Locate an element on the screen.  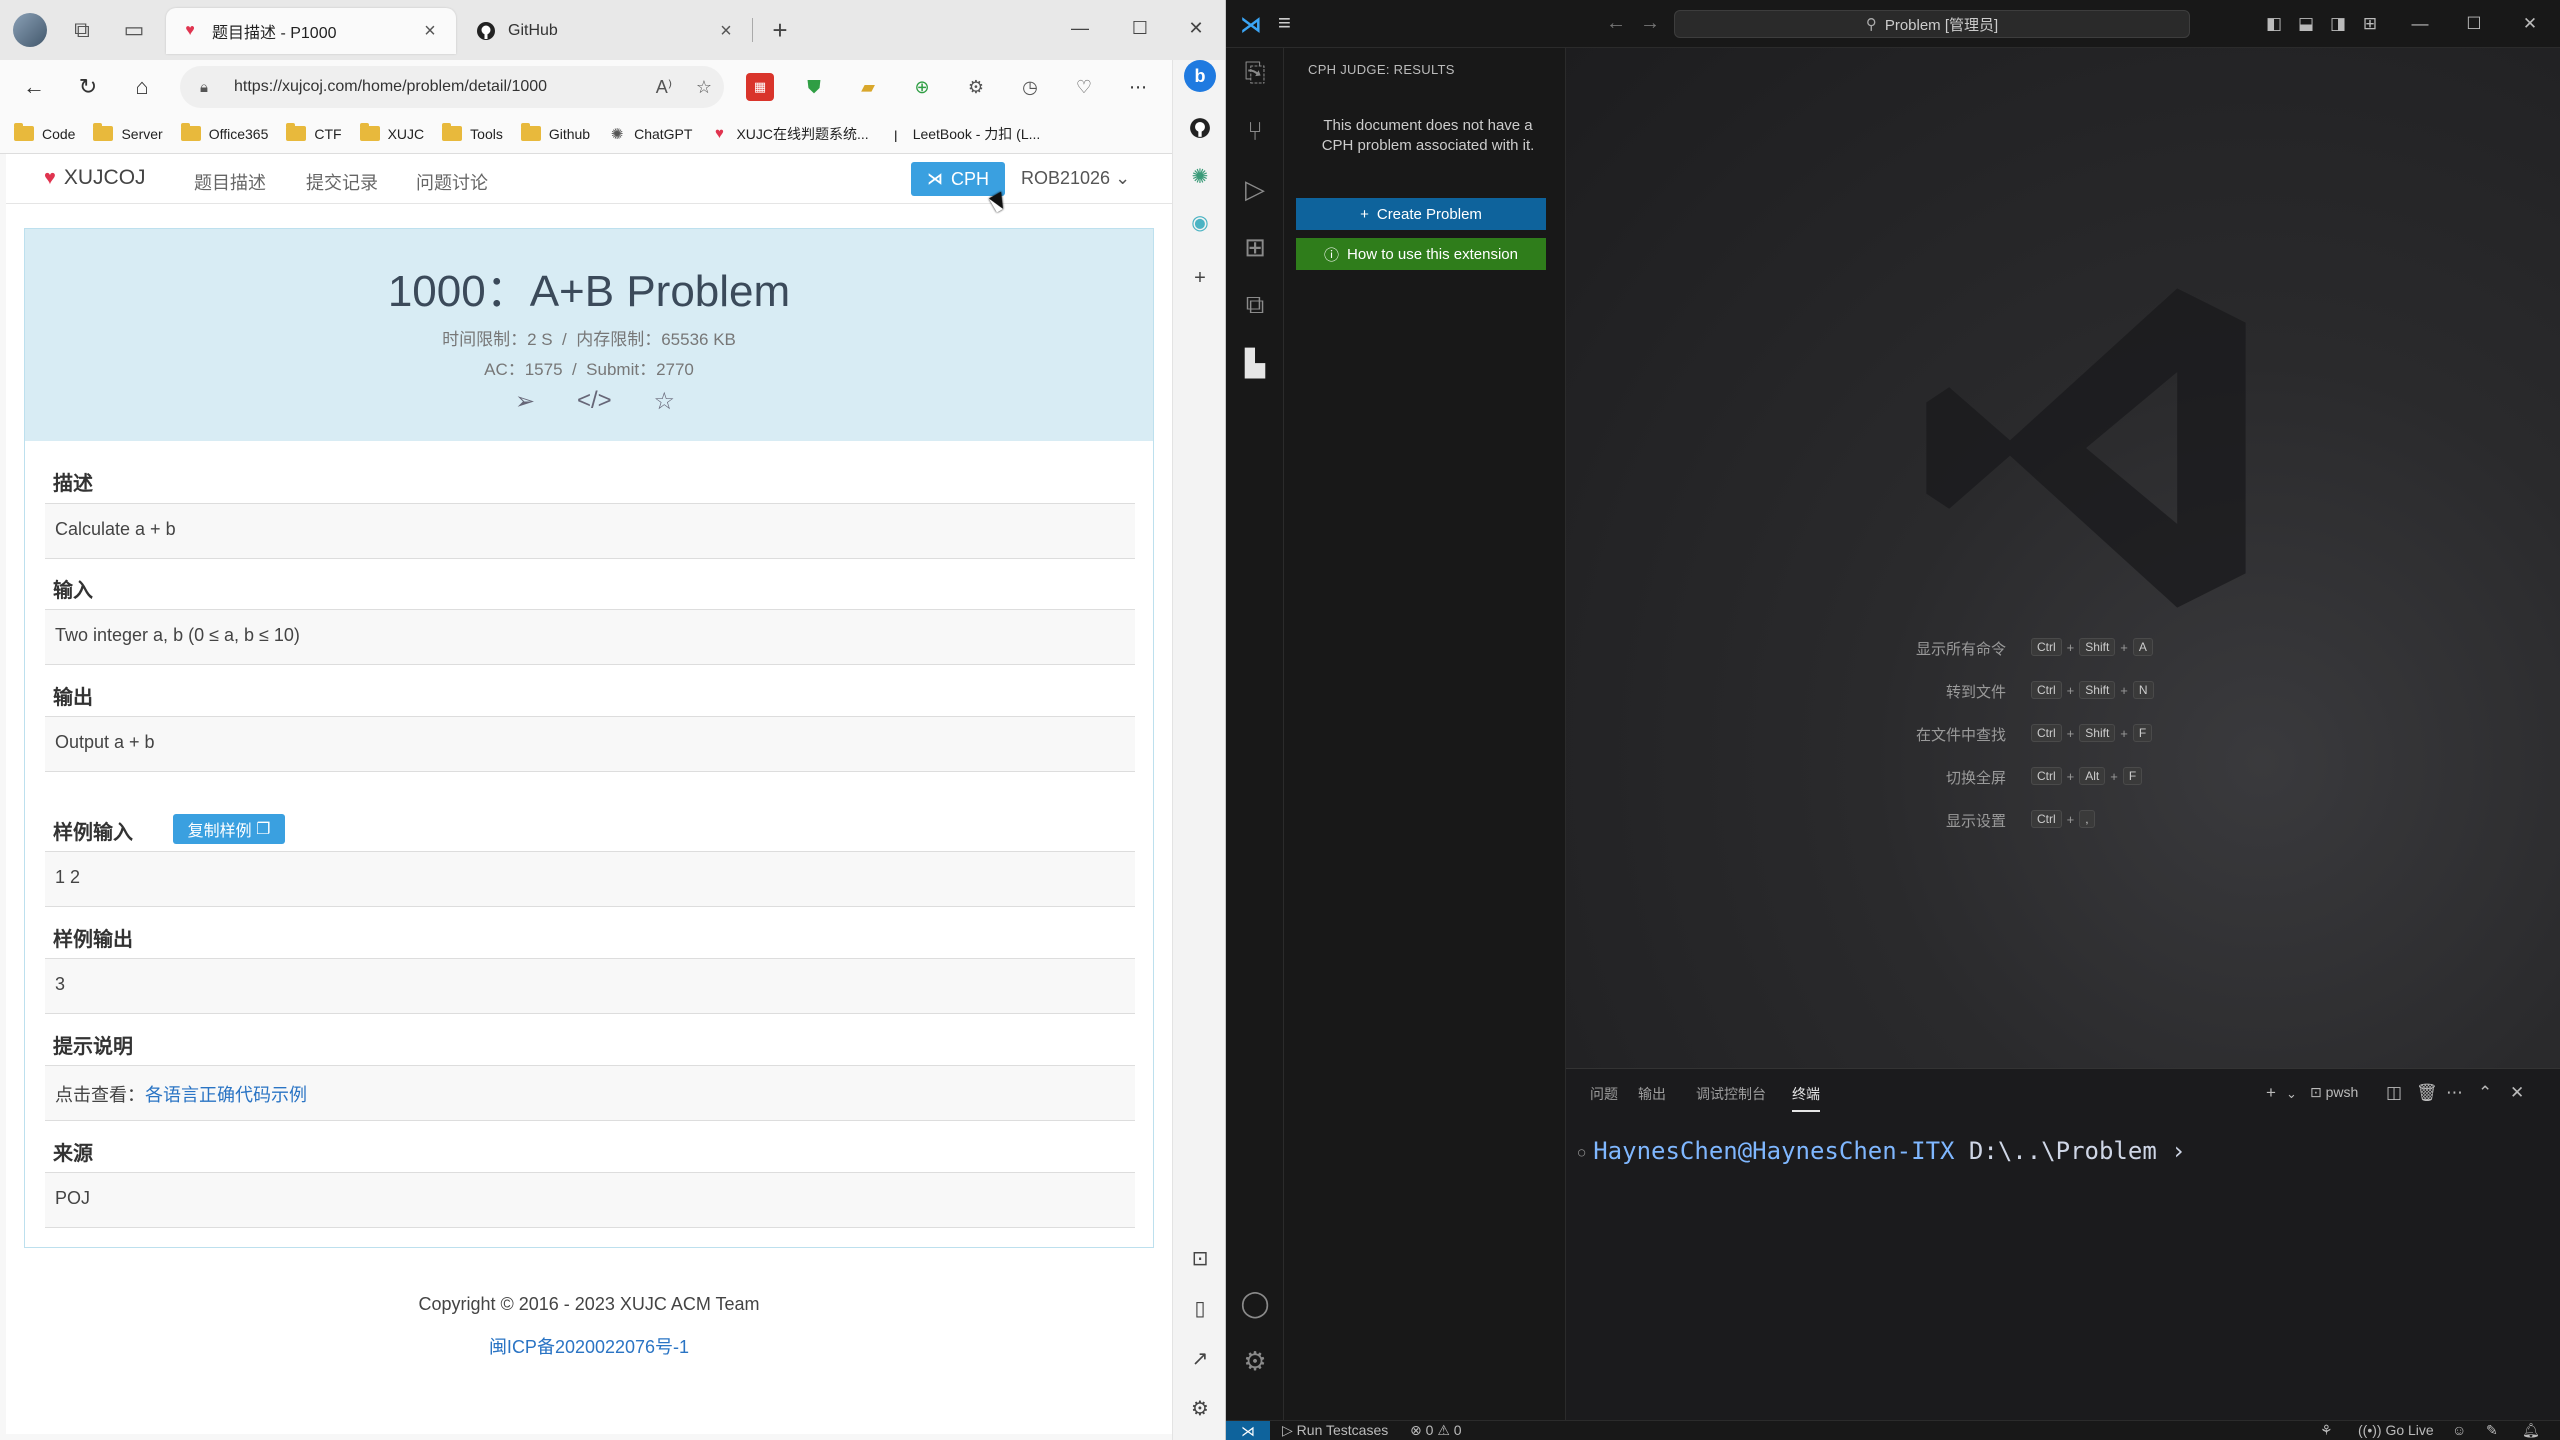
open-external-icon: ↗ is located at coordinates (1200, 1358).